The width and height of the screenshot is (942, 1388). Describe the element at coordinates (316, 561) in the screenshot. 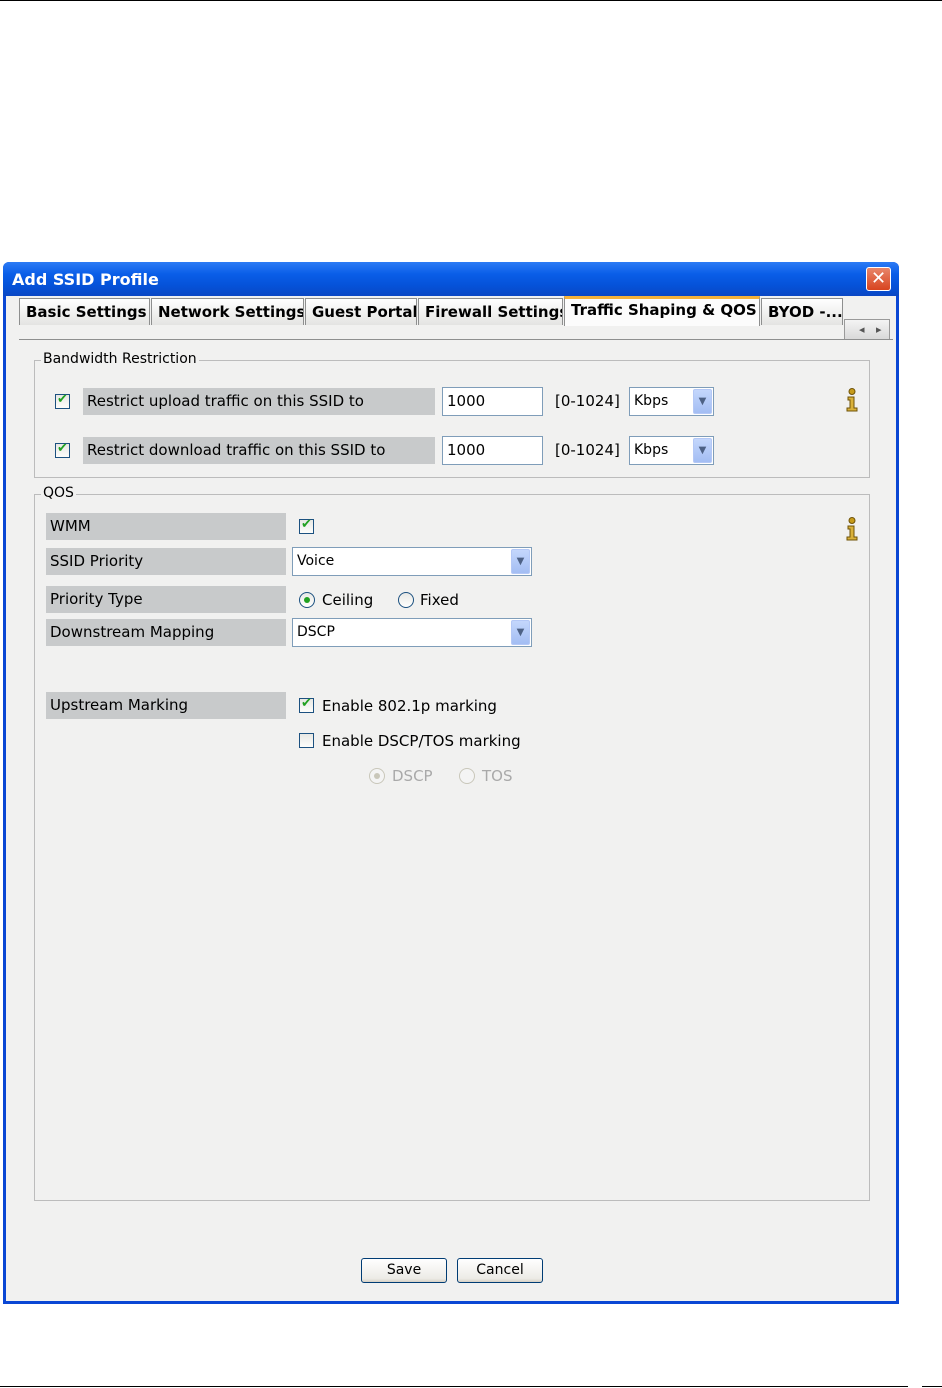

I see `ssid-priority-value: Voice` at that location.